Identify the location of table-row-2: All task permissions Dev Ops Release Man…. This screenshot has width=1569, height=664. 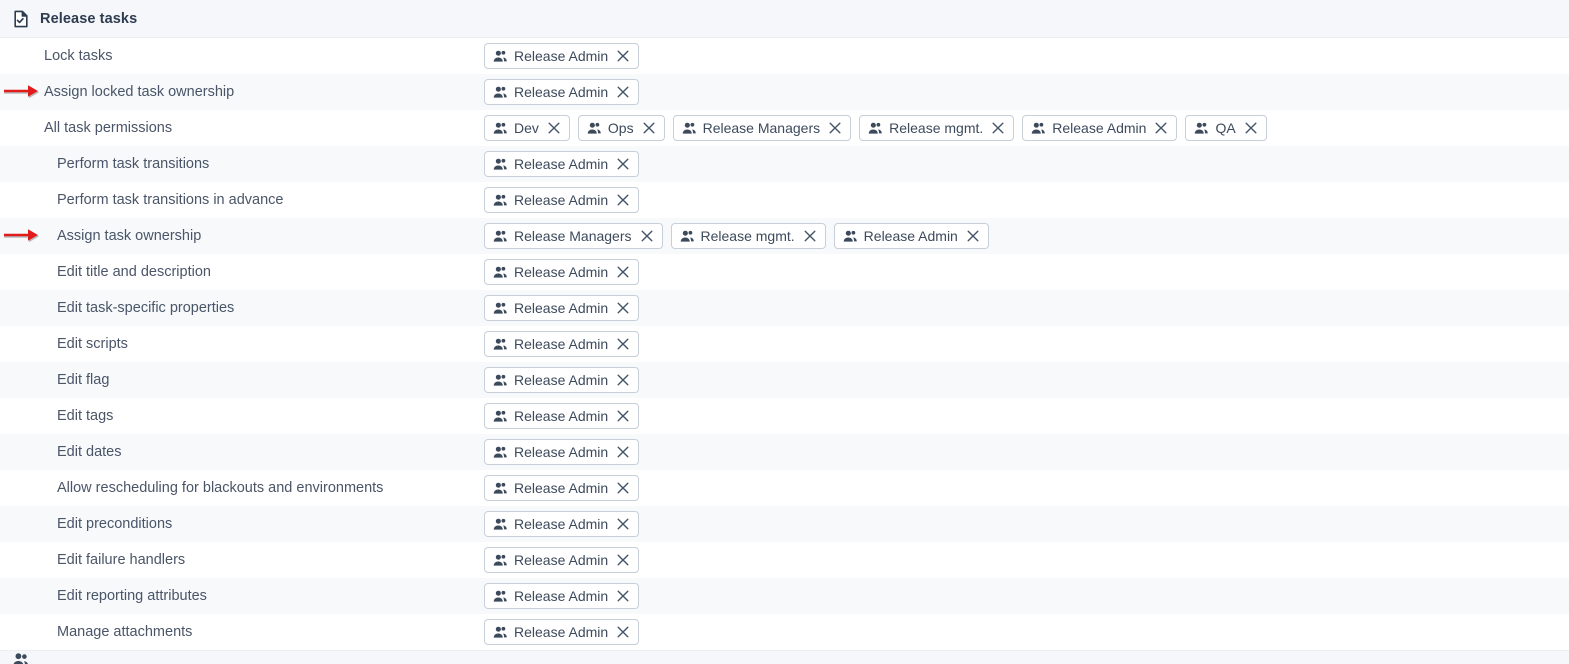
(784, 128).